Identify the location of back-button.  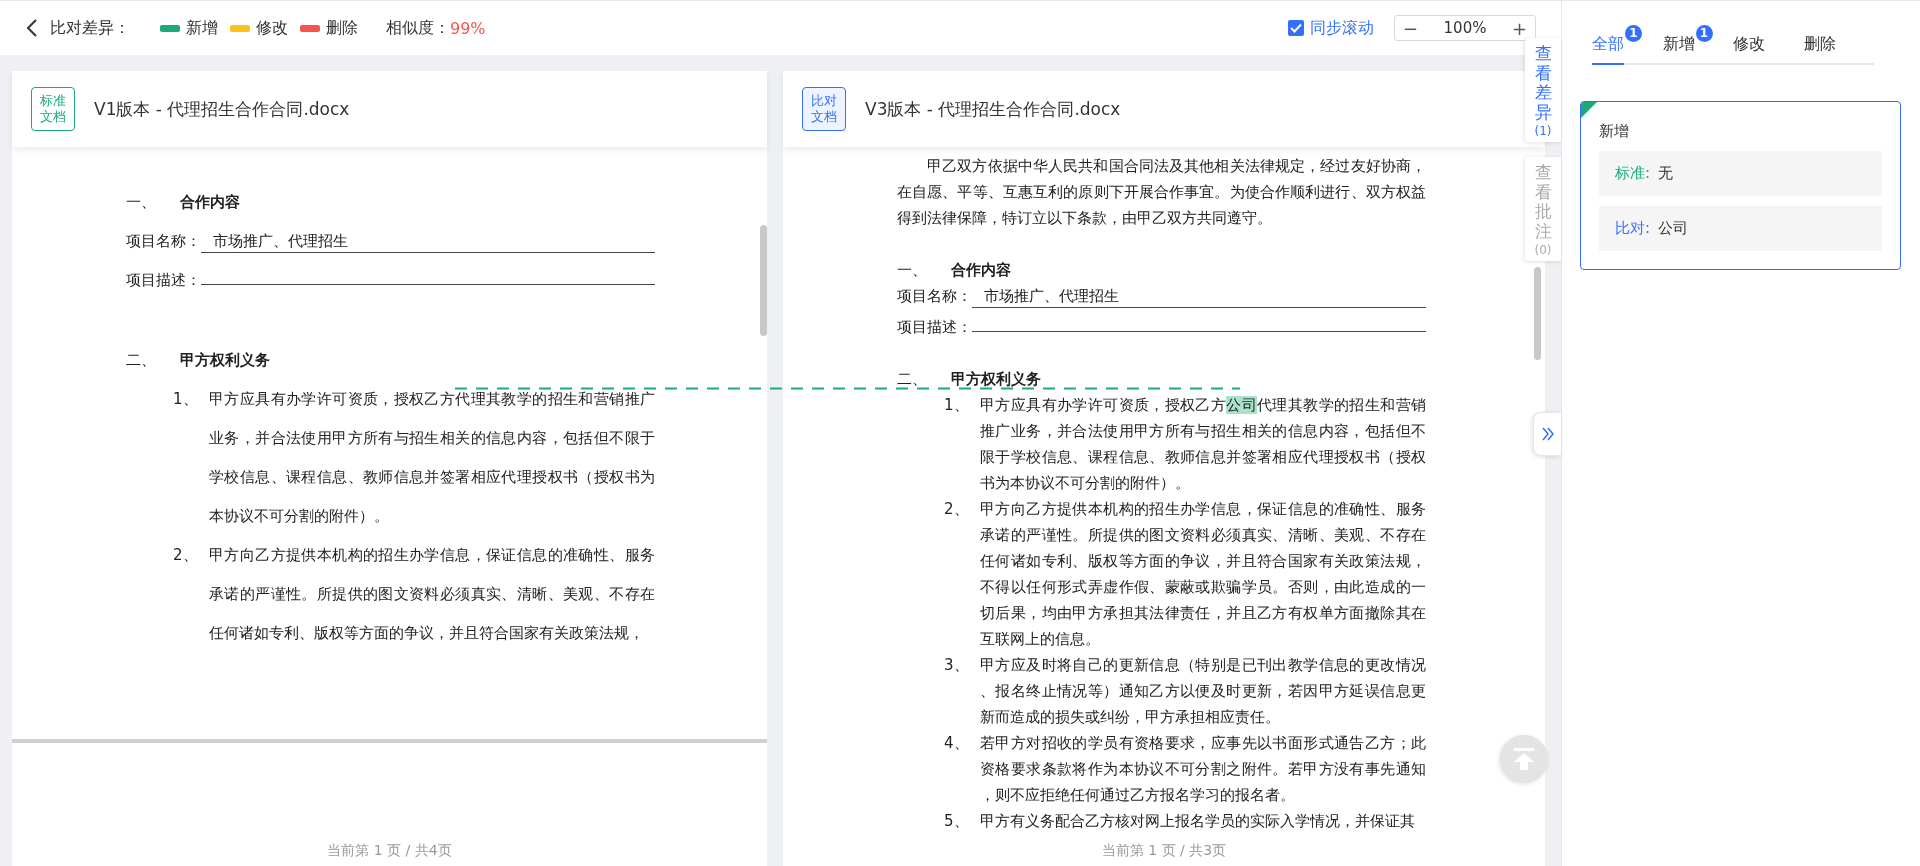
(32, 28).